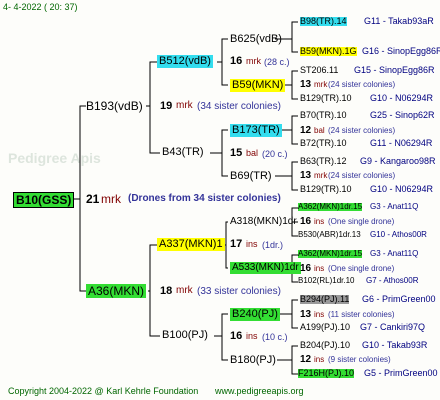 The width and height of the screenshot is (440, 400). I want to click on gen2-b-note: (20 c.), so click(275, 154).